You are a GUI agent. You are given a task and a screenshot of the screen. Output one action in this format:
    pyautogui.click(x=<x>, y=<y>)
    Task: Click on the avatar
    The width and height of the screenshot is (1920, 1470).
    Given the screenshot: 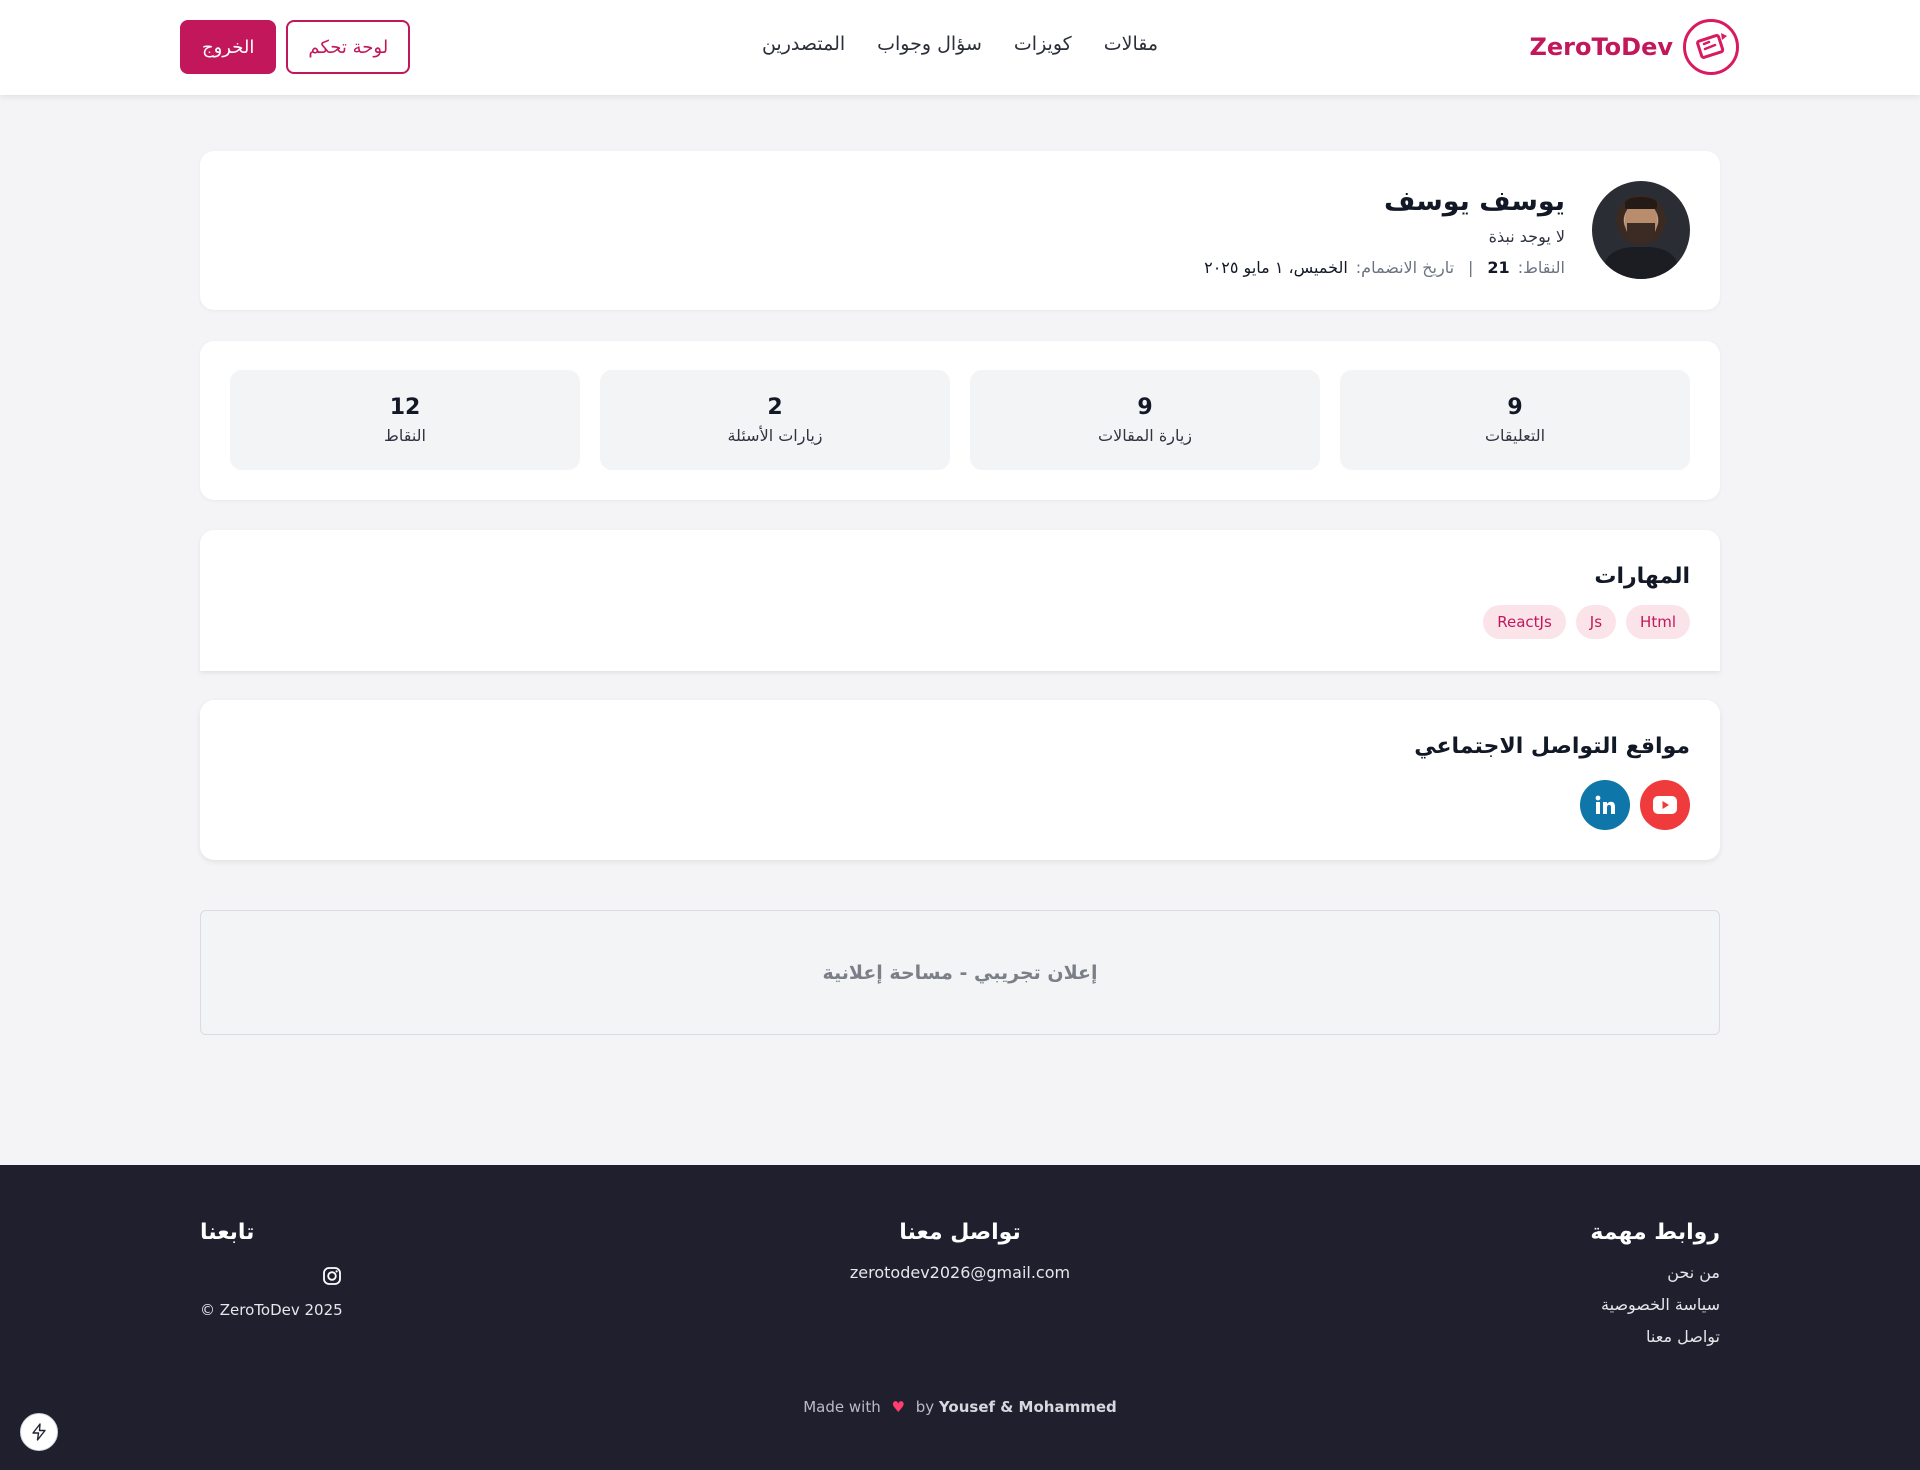 What is the action you would take?
    pyautogui.click(x=1641, y=230)
    